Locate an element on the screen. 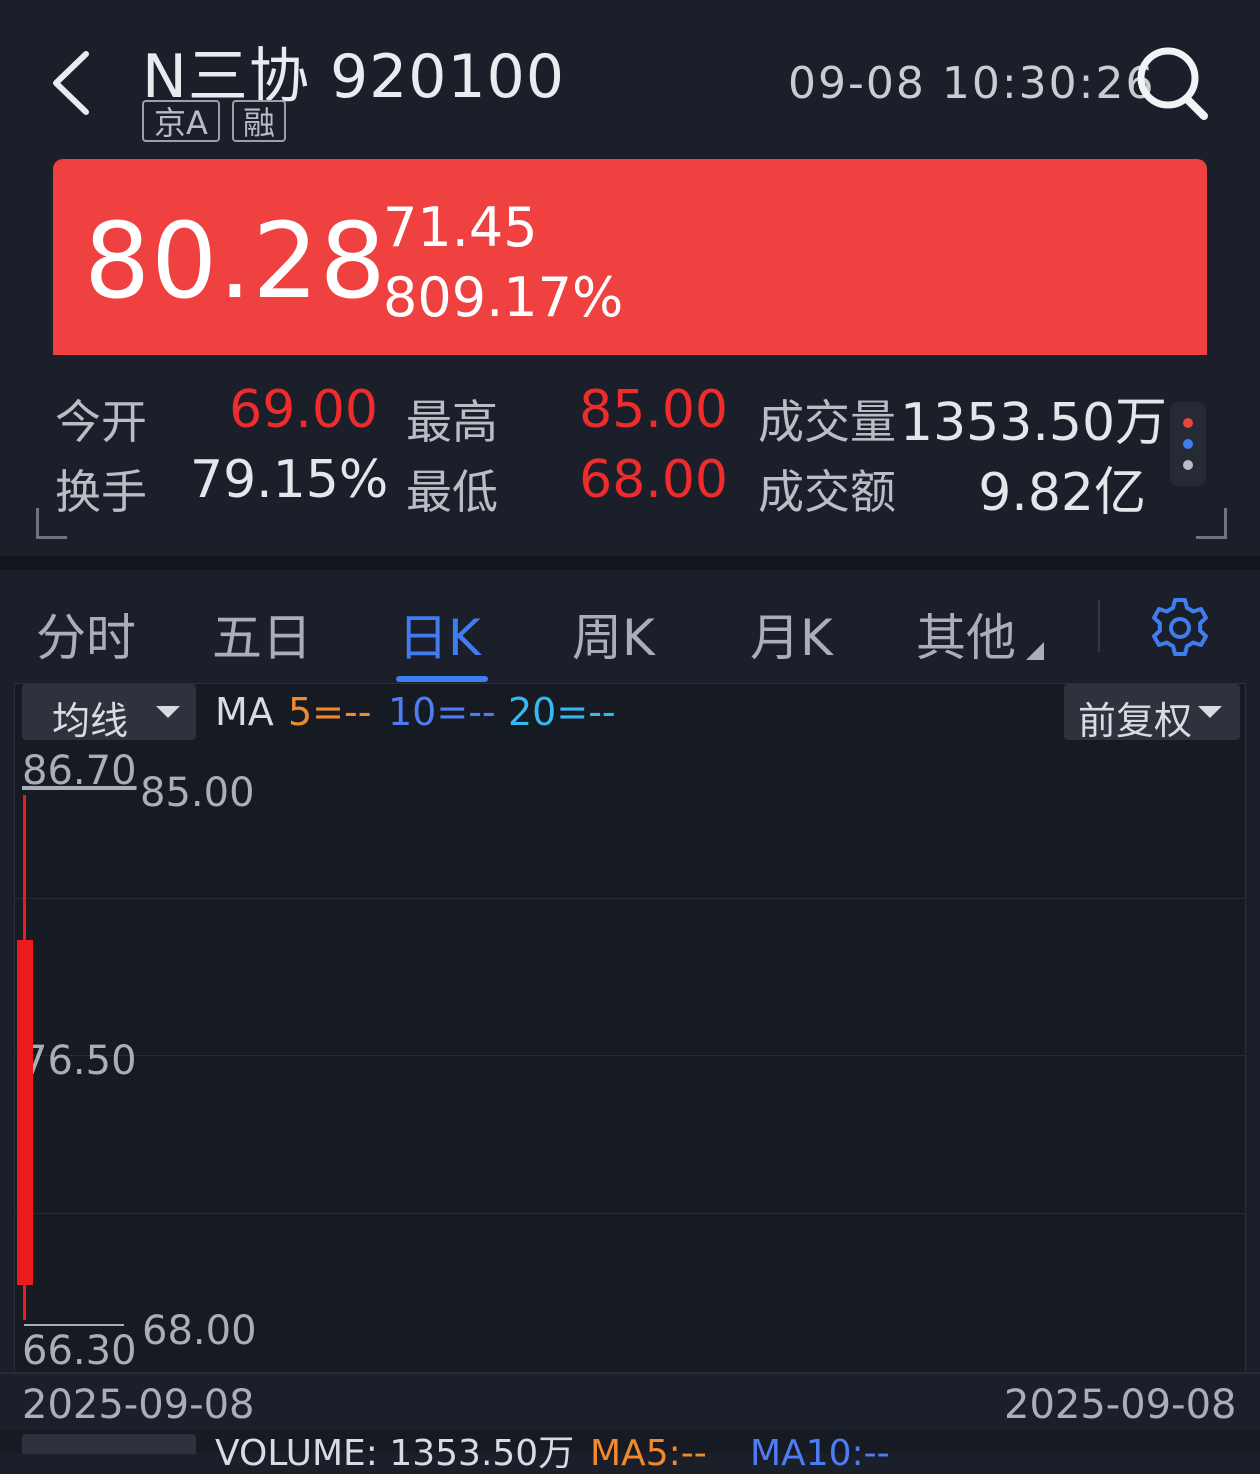  low-label: 最低 is located at coordinates (452, 492).